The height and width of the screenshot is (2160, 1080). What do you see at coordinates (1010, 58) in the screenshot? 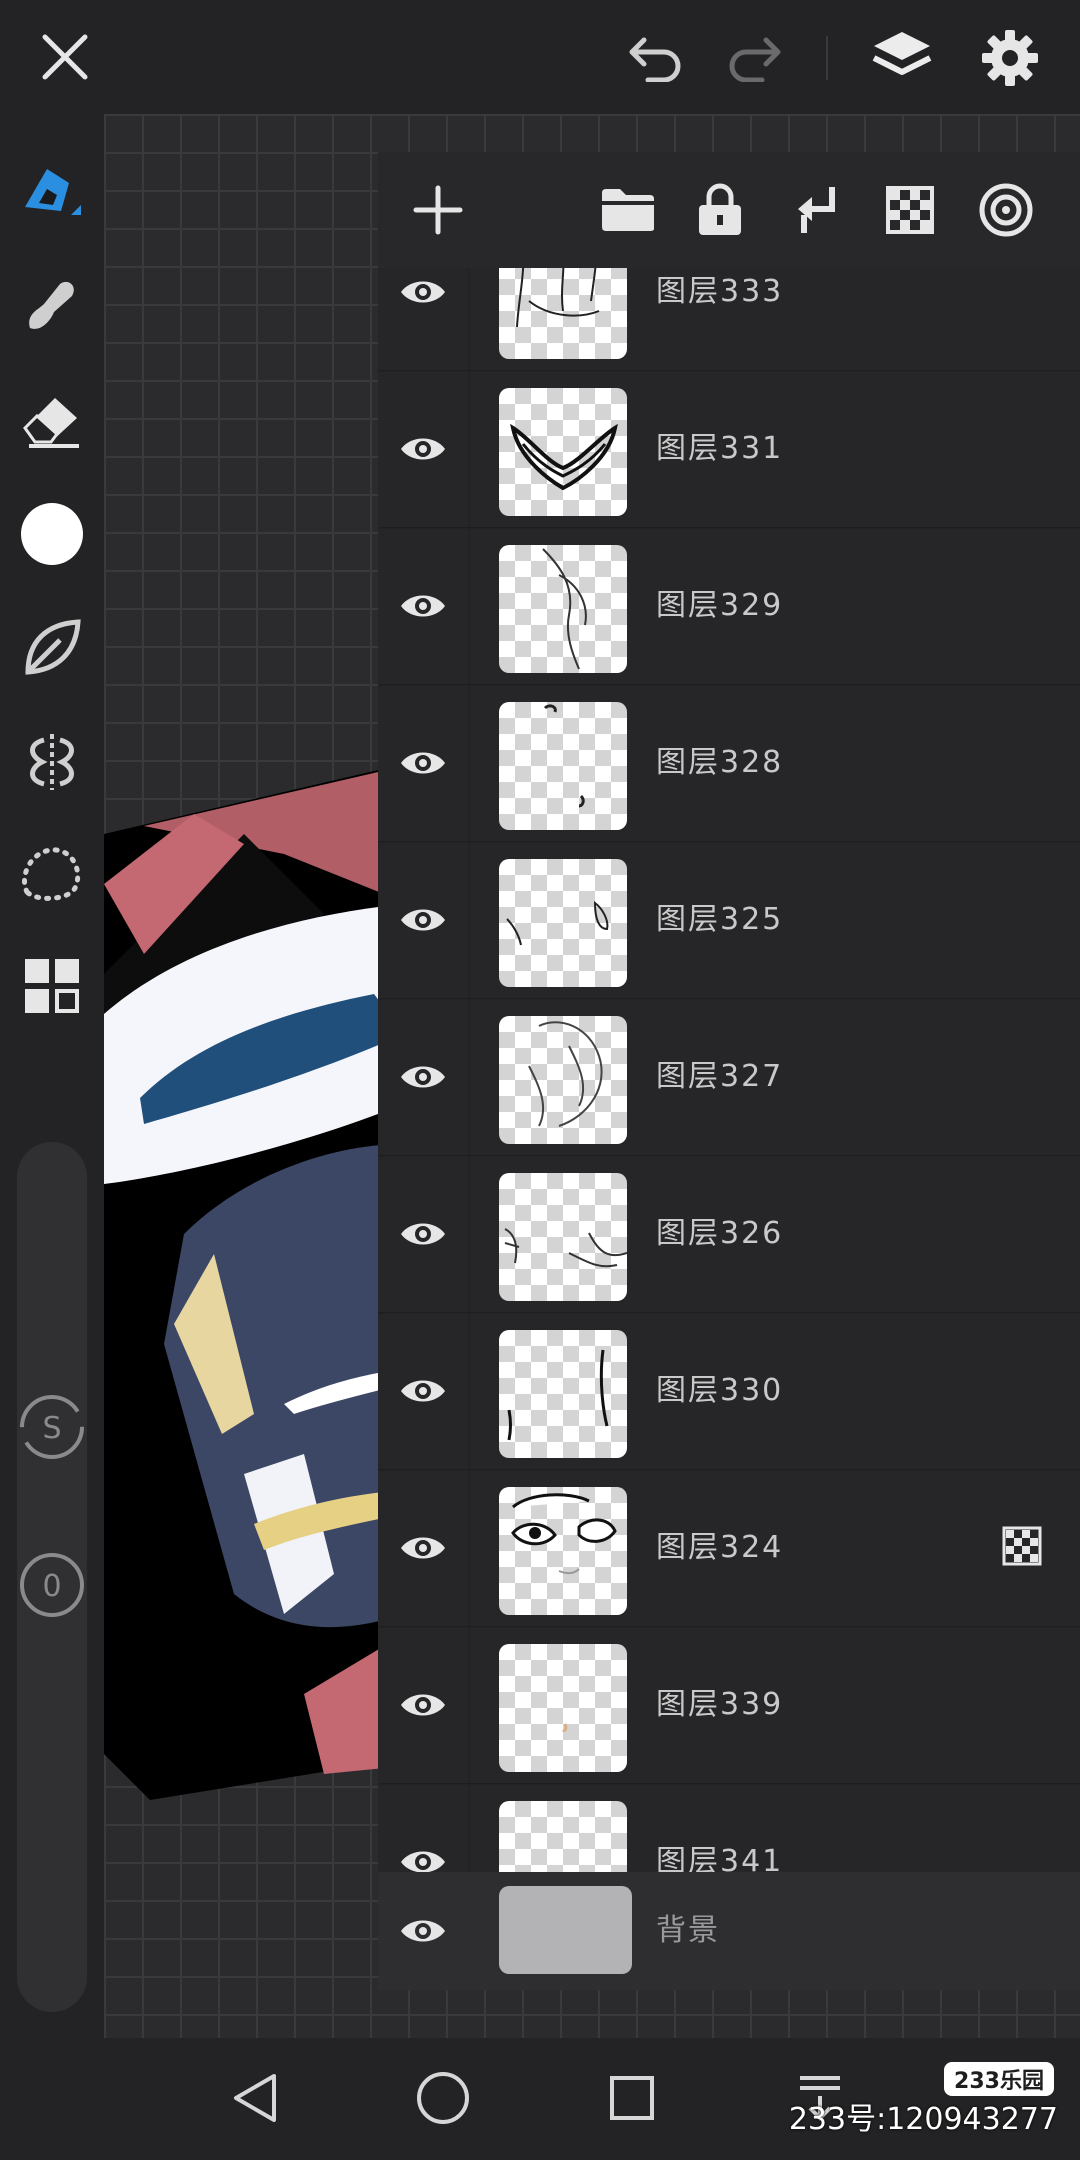
I see `gear-icon` at bounding box center [1010, 58].